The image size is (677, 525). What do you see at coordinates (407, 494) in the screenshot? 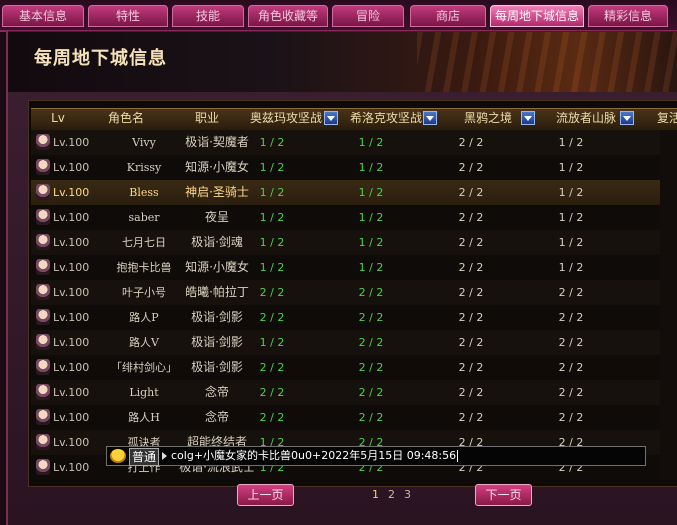
I see `page-3: 3` at bounding box center [407, 494].